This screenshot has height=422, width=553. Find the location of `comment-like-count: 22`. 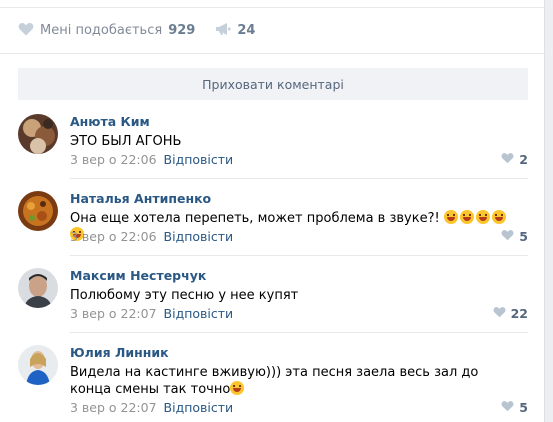

comment-like-count: 22 is located at coordinates (519, 313).